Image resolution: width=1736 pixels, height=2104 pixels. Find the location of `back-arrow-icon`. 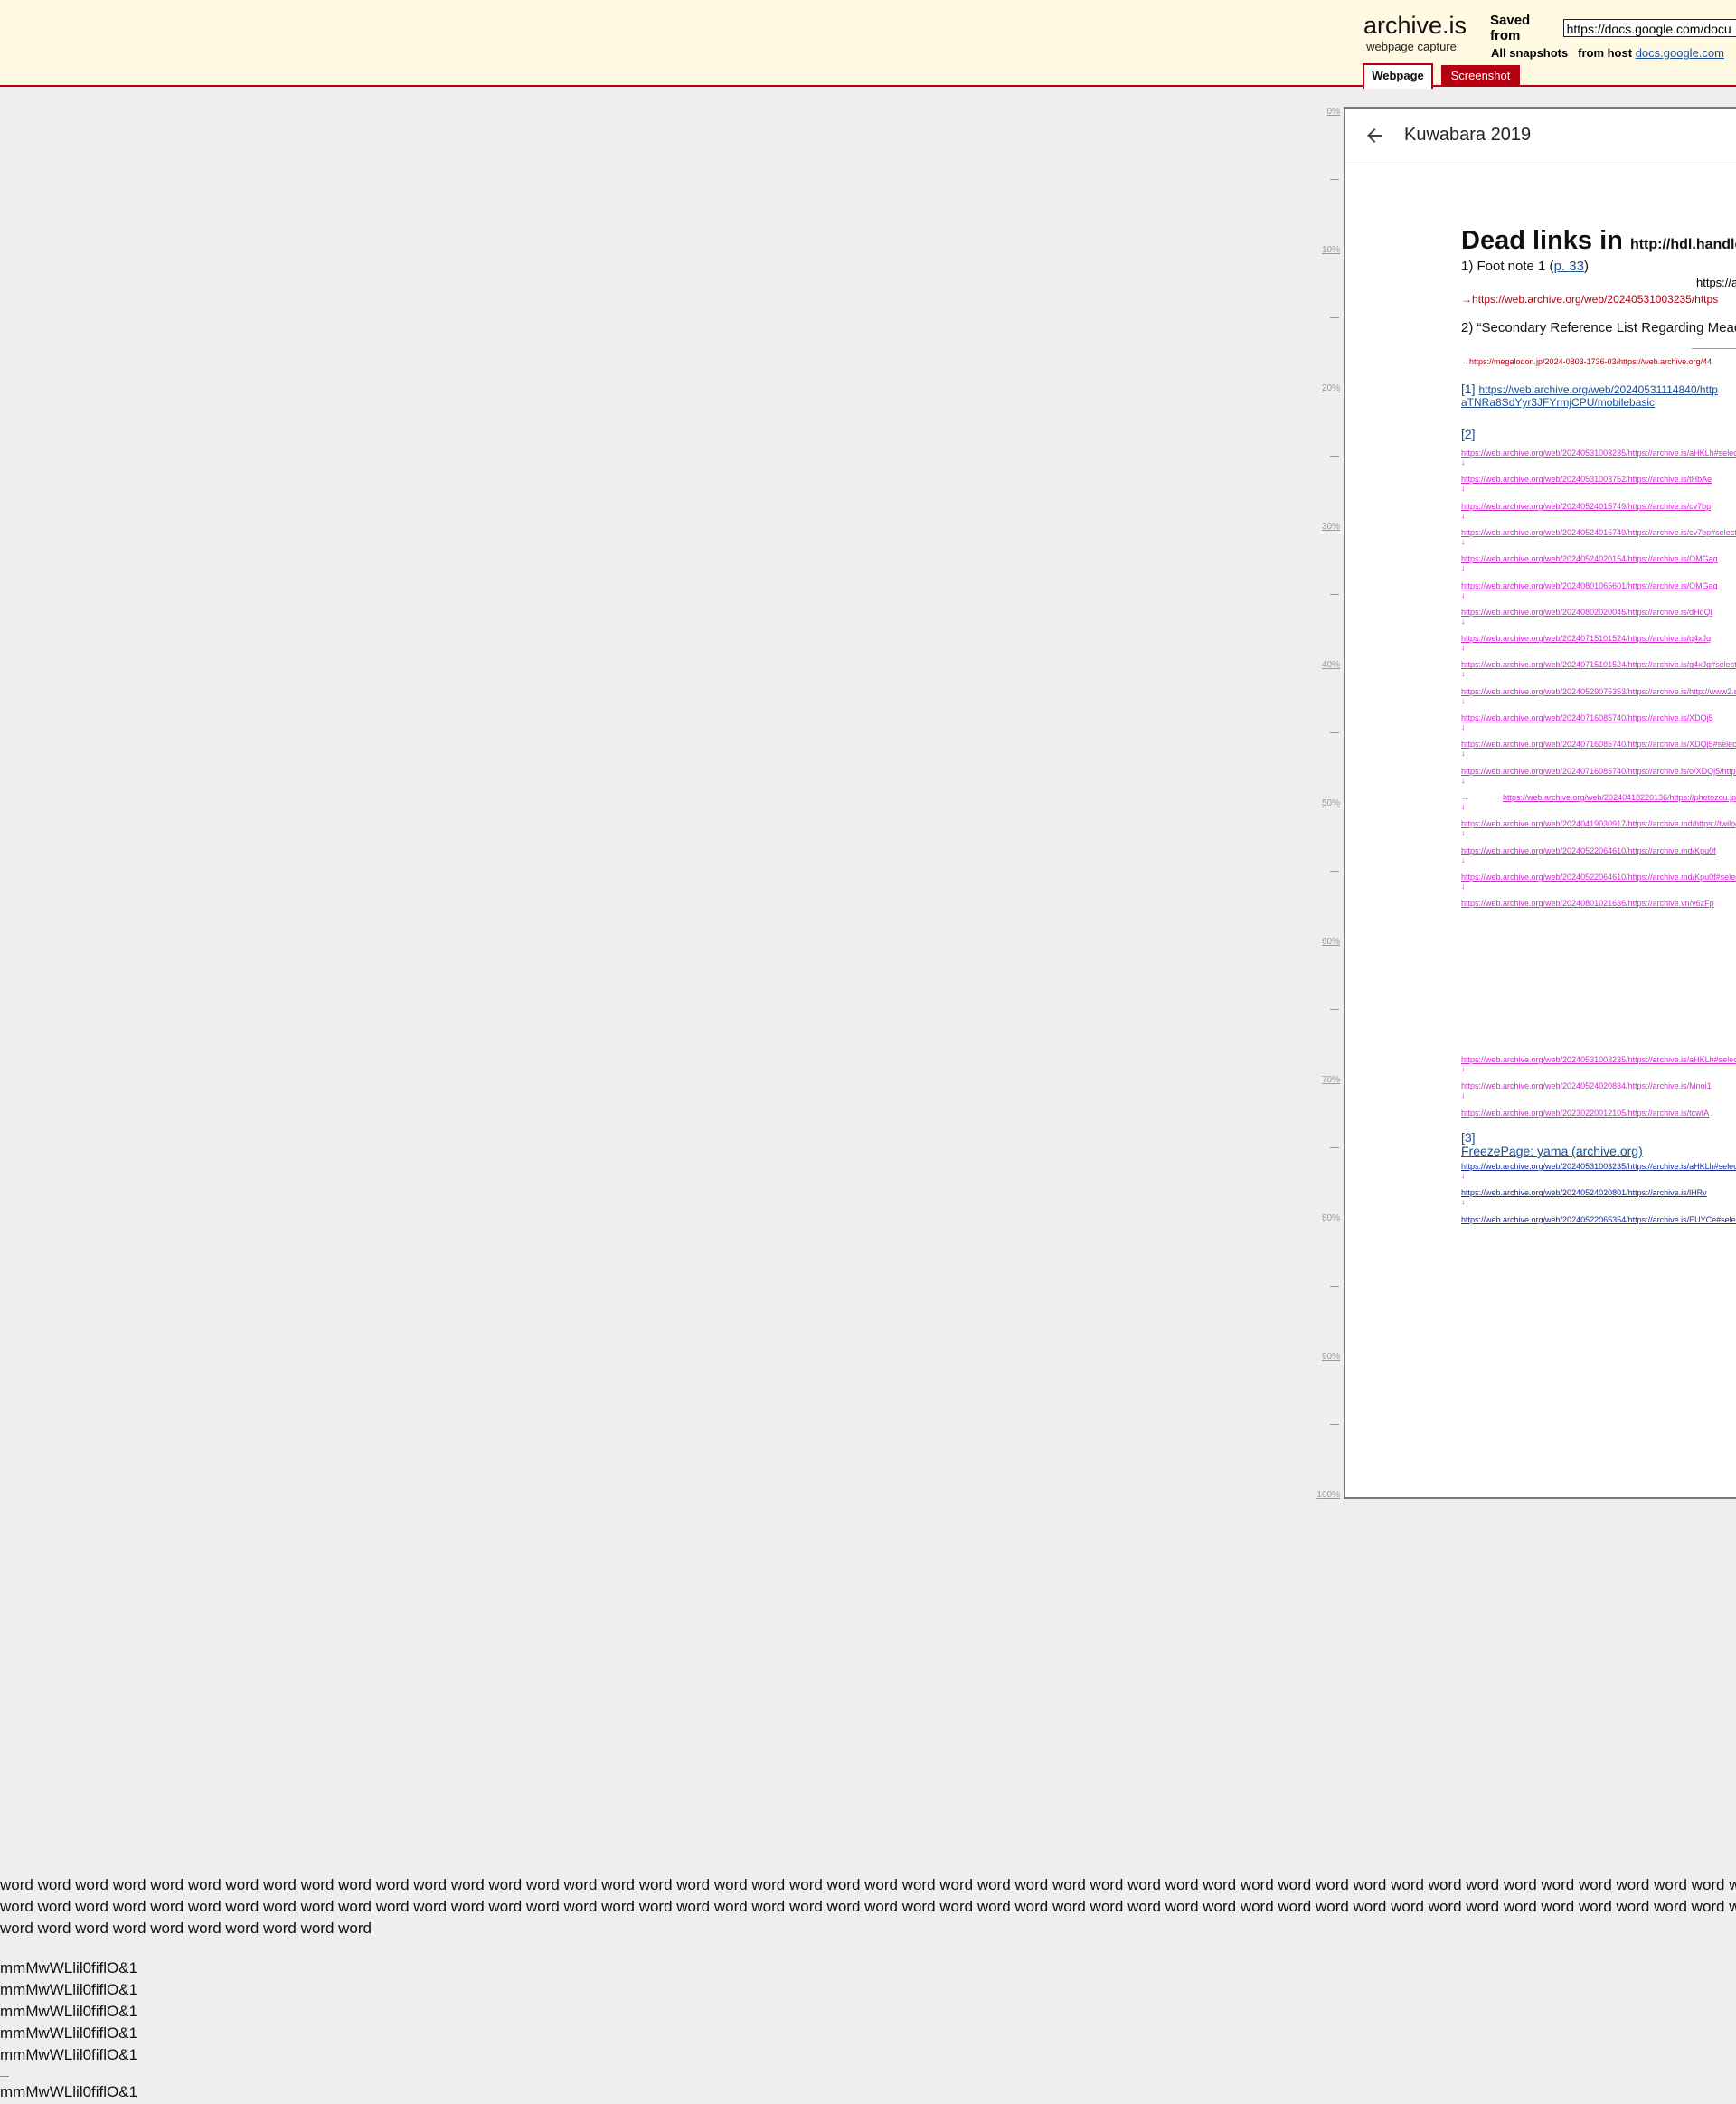

back-arrow-icon is located at coordinates (1374, 135).